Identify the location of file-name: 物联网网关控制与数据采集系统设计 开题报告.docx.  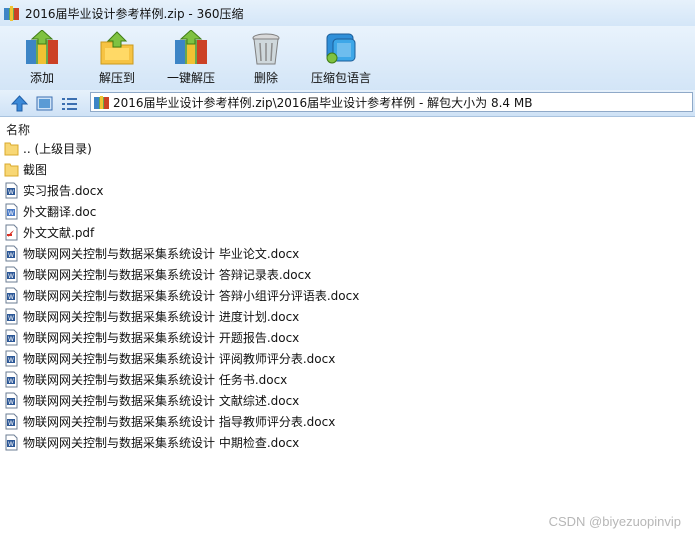
(161, 338).